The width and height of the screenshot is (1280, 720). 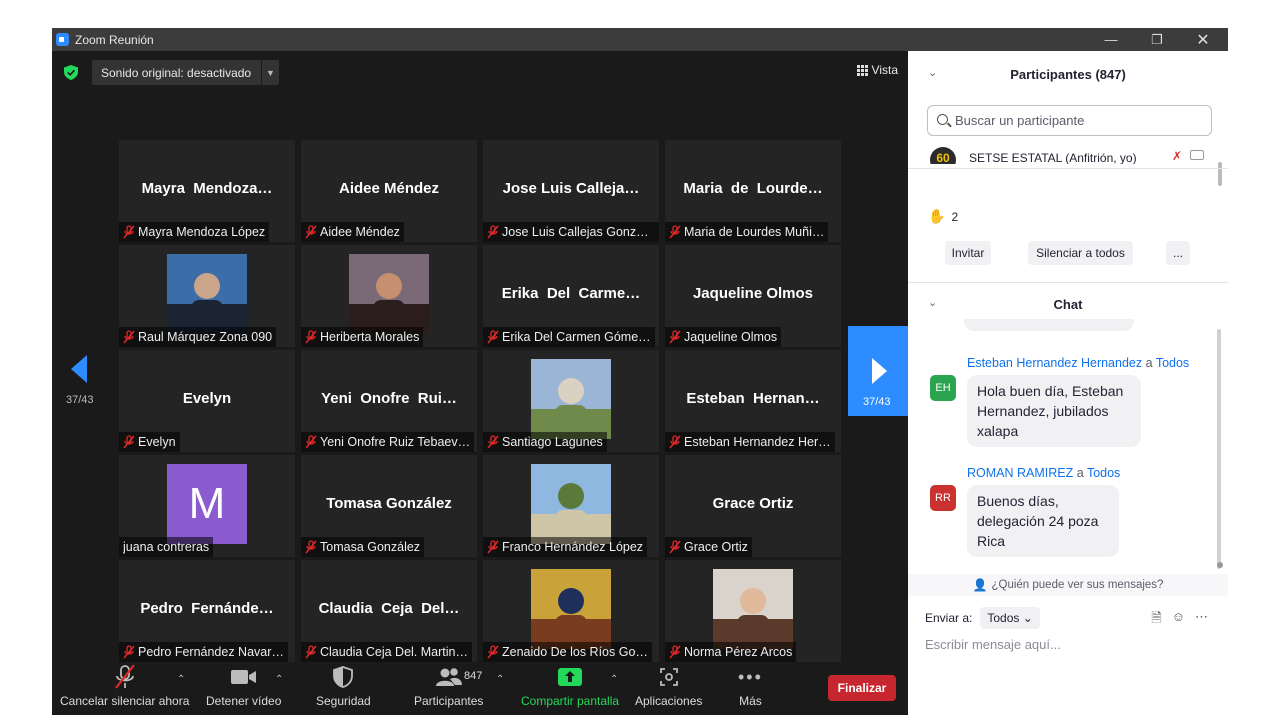 I want to click on participant-tile: Mjuana contreras, so click(x=207, y=506).